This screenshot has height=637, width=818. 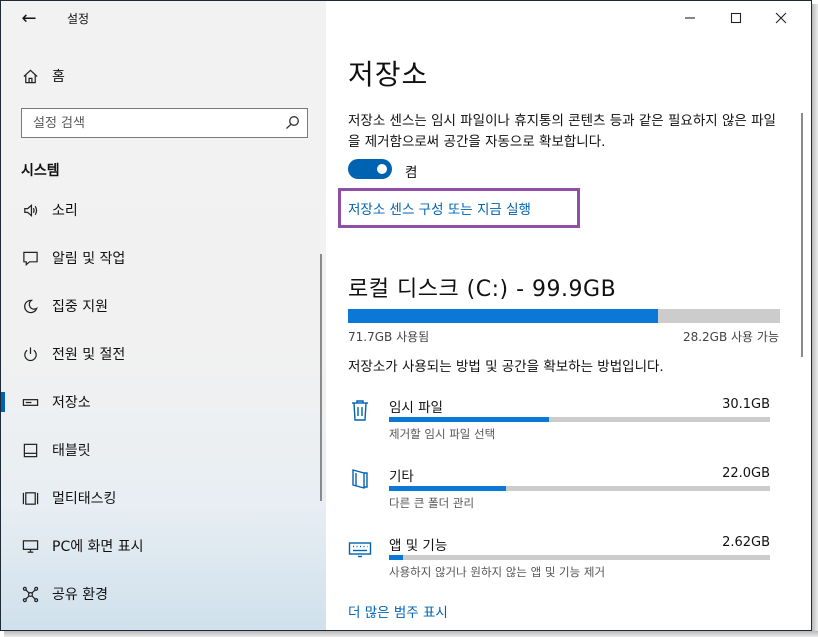 I want to click on show-more-categories-link: 더 많은 범주 표시, so click(x=398, y=611).